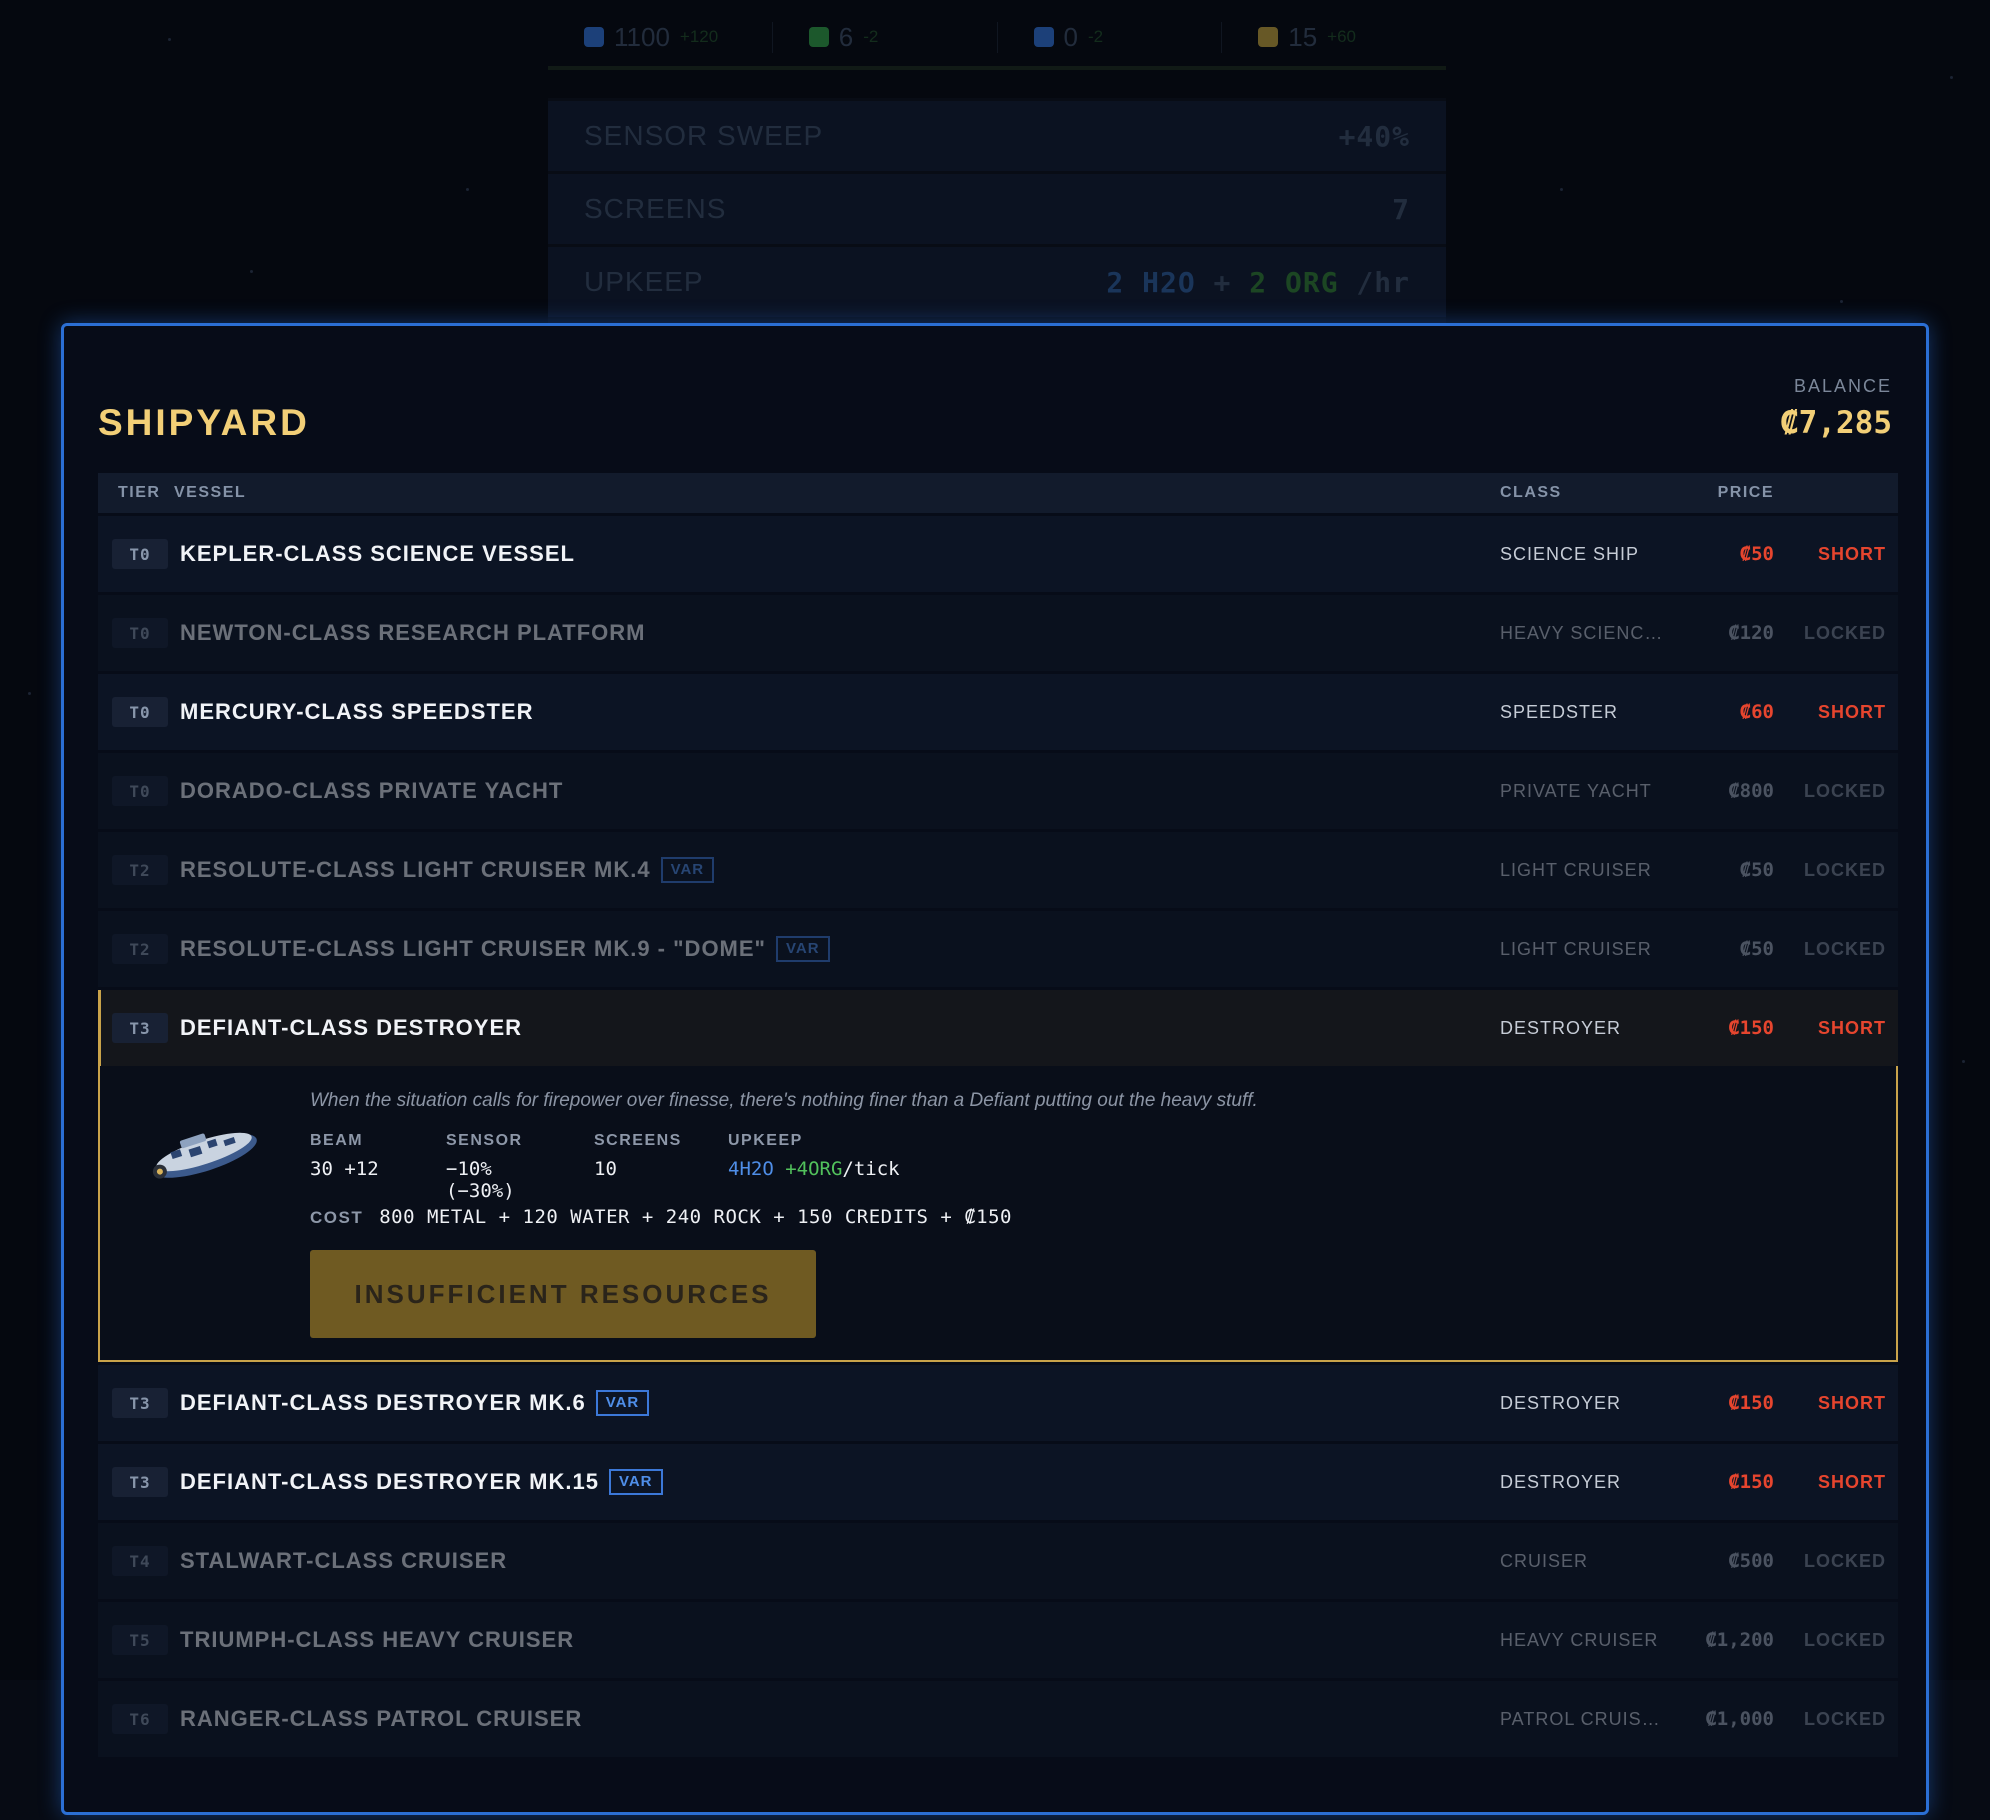 This screenshot has height=1820, width=1990. Describe the element at coordinates (140, 1561) in the screenshot. I see `tier-badge: T4` at that location.